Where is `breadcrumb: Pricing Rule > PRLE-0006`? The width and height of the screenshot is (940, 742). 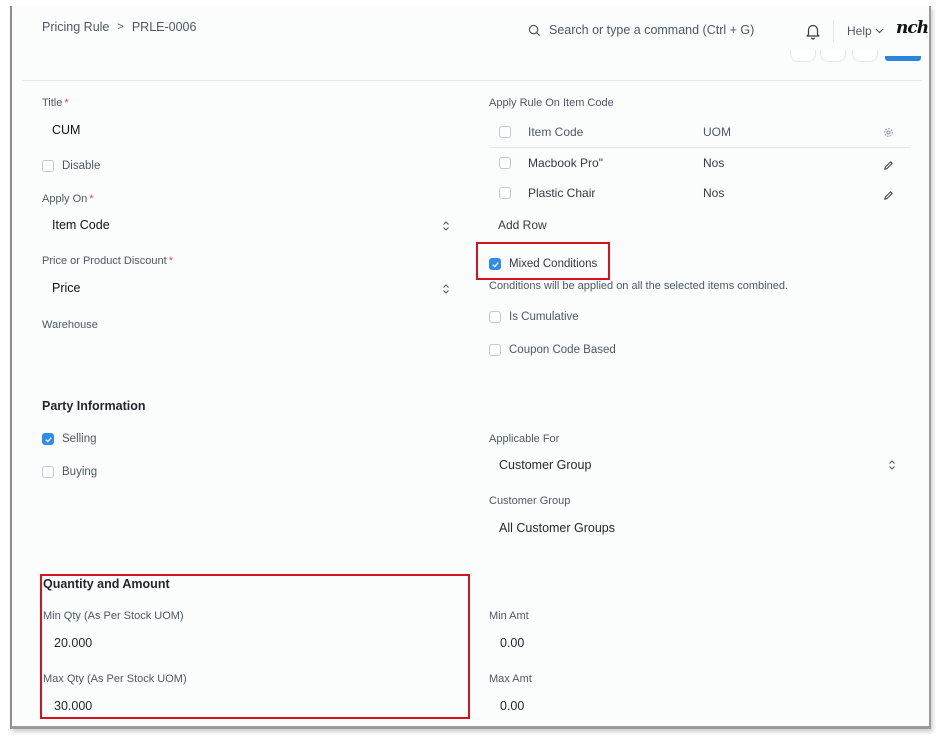 breadcrumb: Pricing Rule > PRLE-0006 is located at coordinates (119, 27).